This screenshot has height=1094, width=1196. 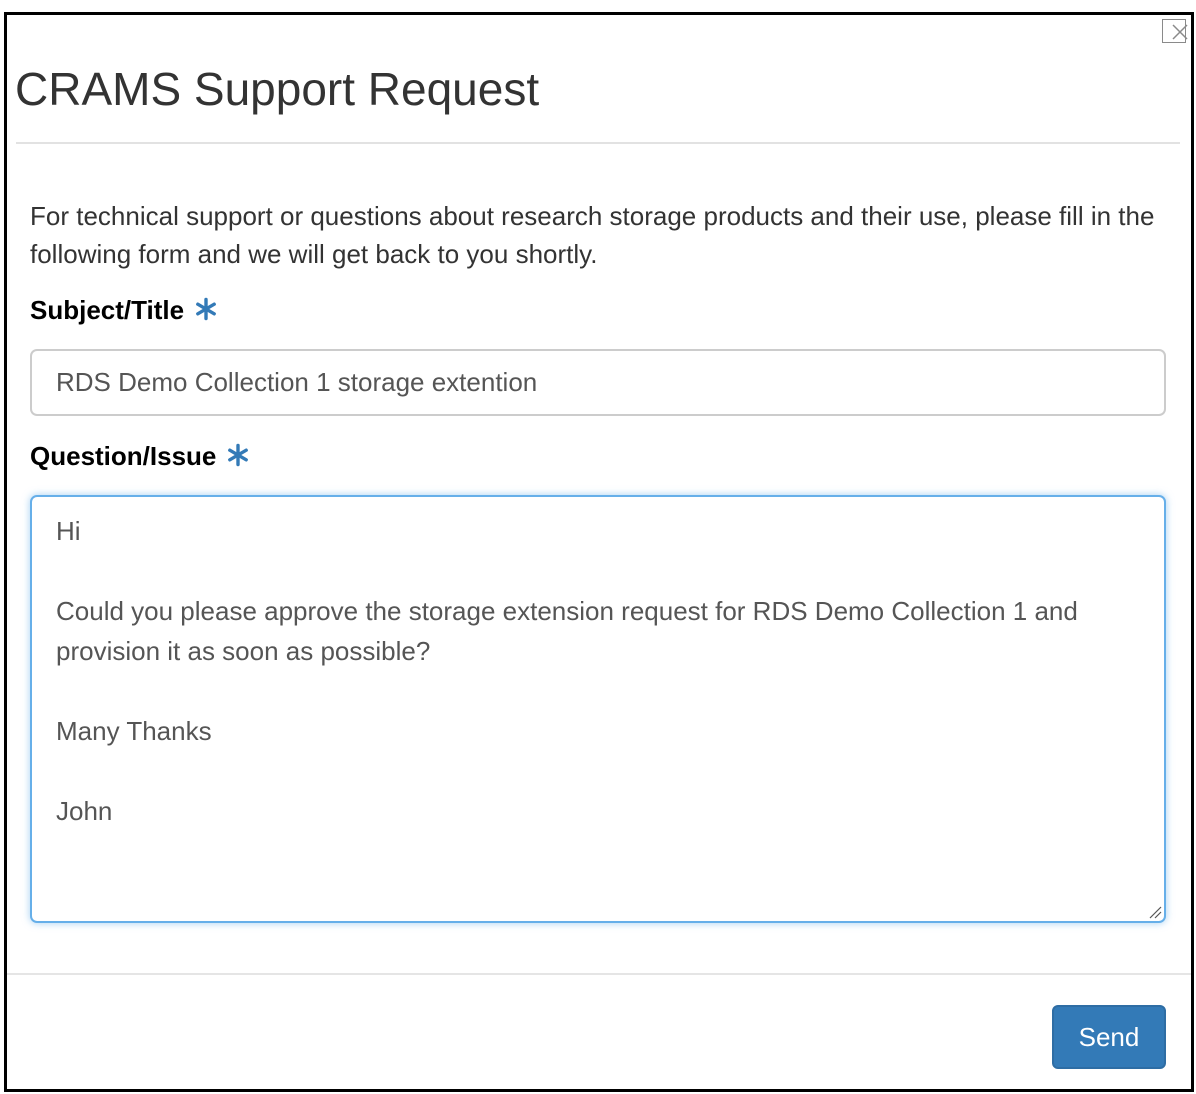 I want to click on question-label: Question/Issue, so click(x=140, y=457).